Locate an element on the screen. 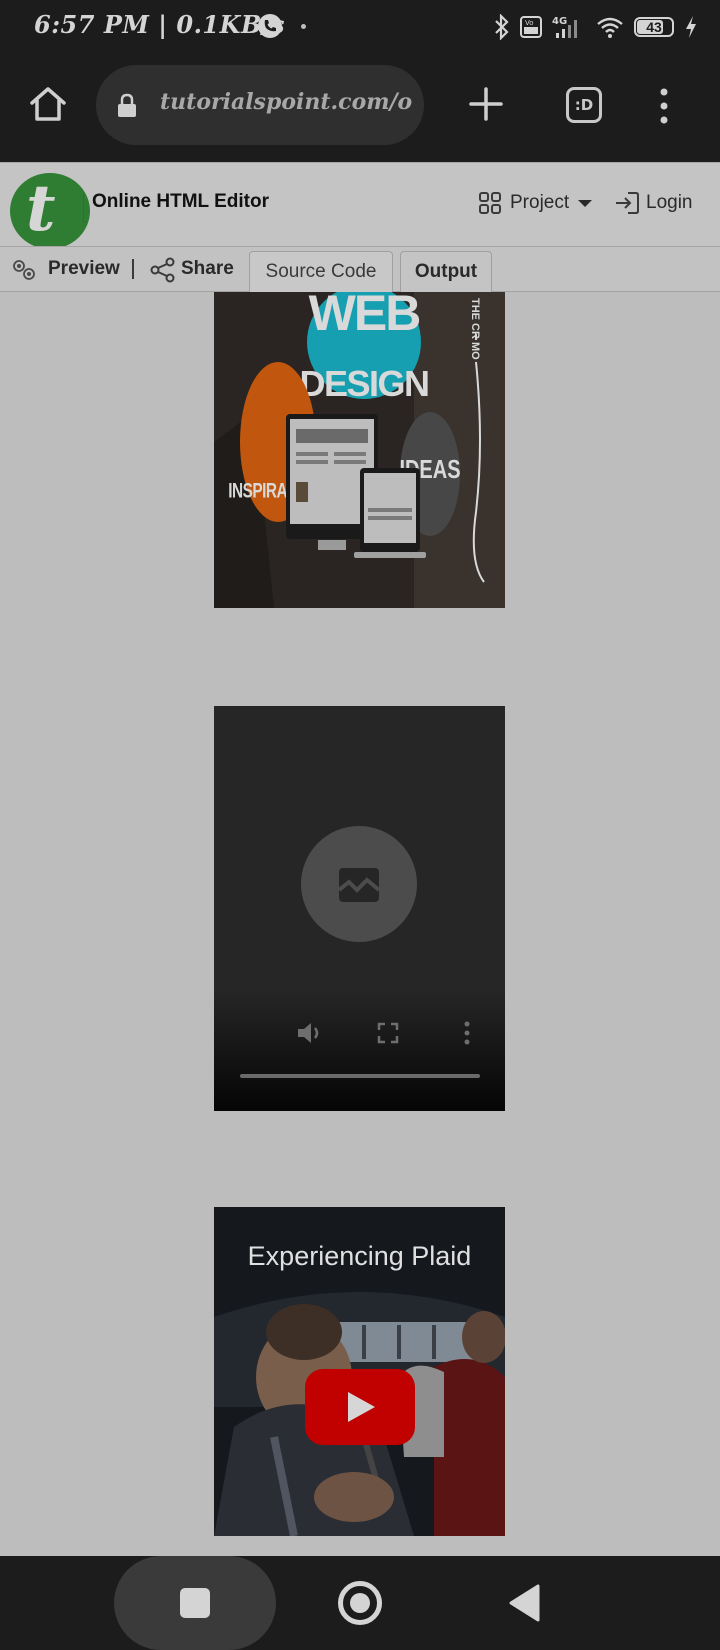 Image resolution: width=720 pixels, height=1650 pixels. site-header: t Online HTML Editor Project Login is located at coordinates (360, 205).